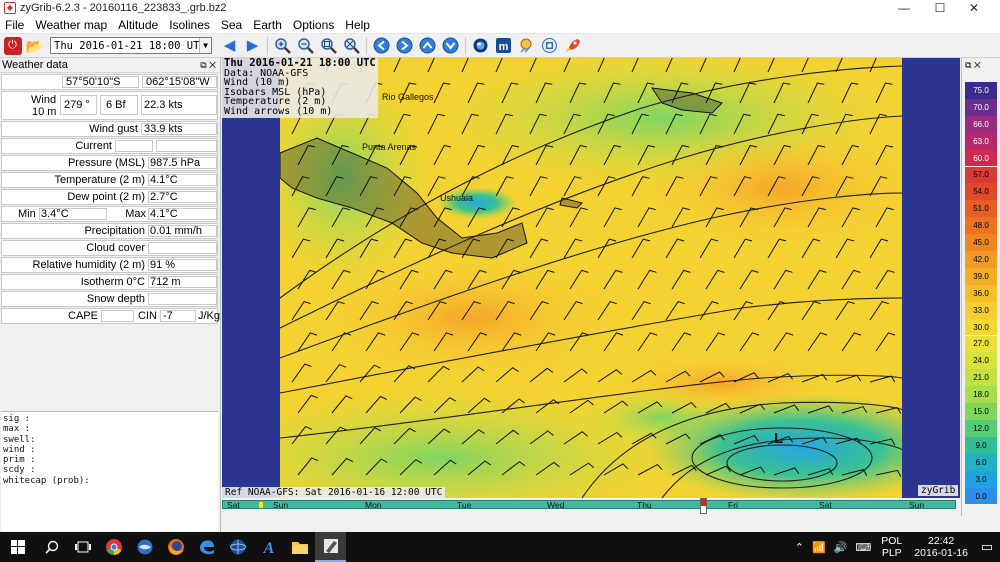  I want to click on console-line: sig :, so click(17, 419).